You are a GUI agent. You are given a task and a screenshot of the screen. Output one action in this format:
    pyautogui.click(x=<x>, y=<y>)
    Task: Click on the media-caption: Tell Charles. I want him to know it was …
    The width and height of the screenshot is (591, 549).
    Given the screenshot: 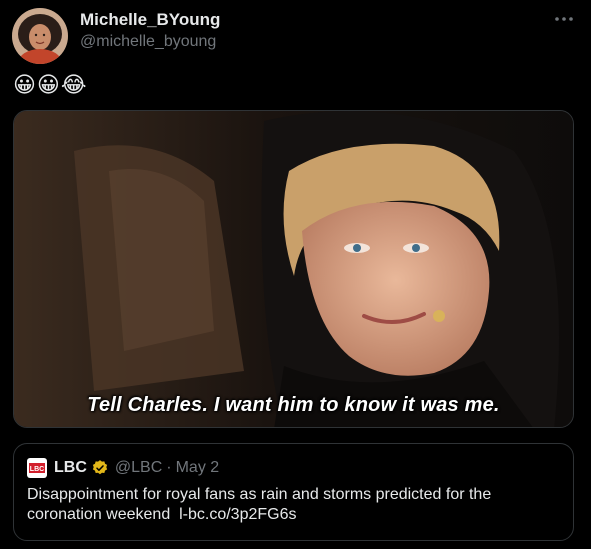 What is the action you would take?
    pyautogui.click(x=293, y=405)
    